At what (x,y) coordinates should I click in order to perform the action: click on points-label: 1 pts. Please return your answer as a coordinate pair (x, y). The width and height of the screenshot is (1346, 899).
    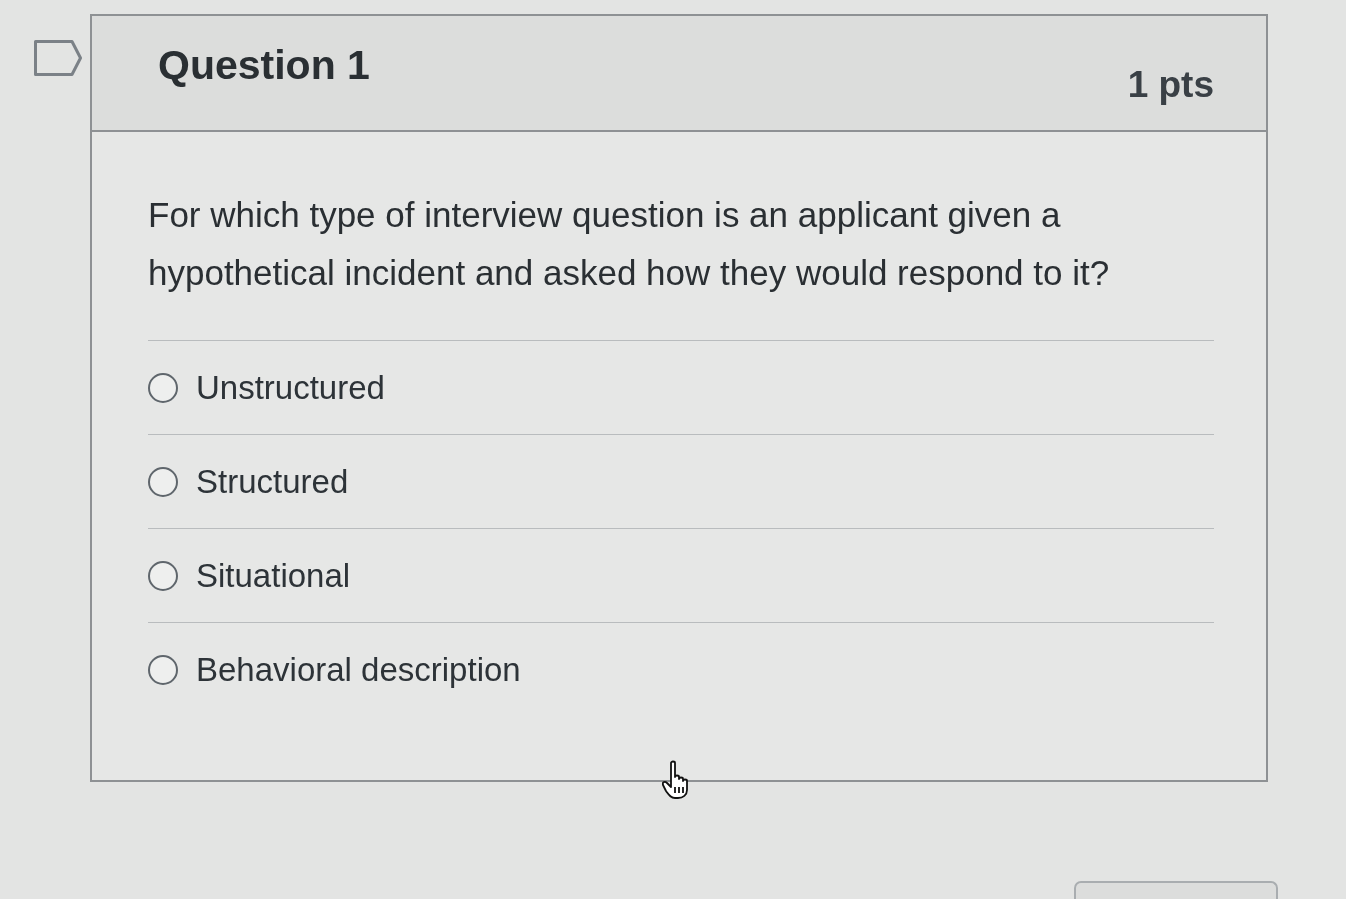
    Looking at the image, I should click on (1170, 85).